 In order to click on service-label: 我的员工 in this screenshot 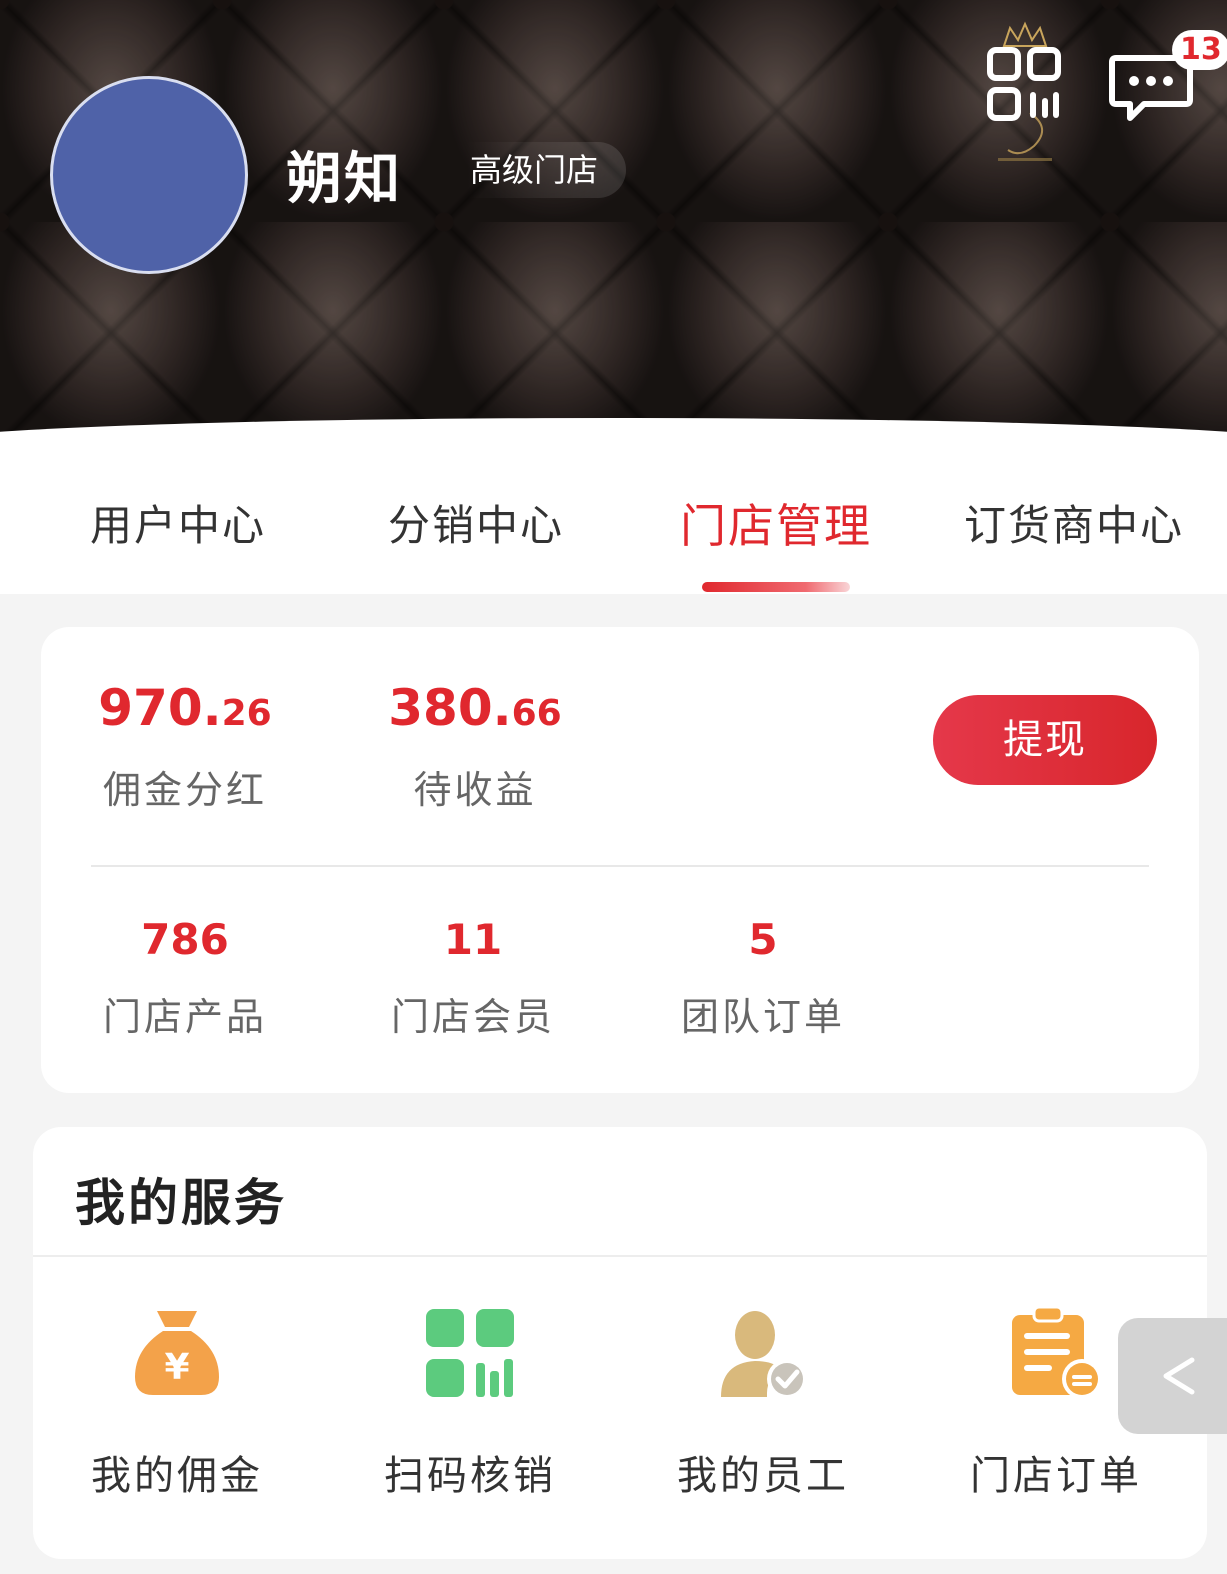, I will do `click(763, 1476)`.